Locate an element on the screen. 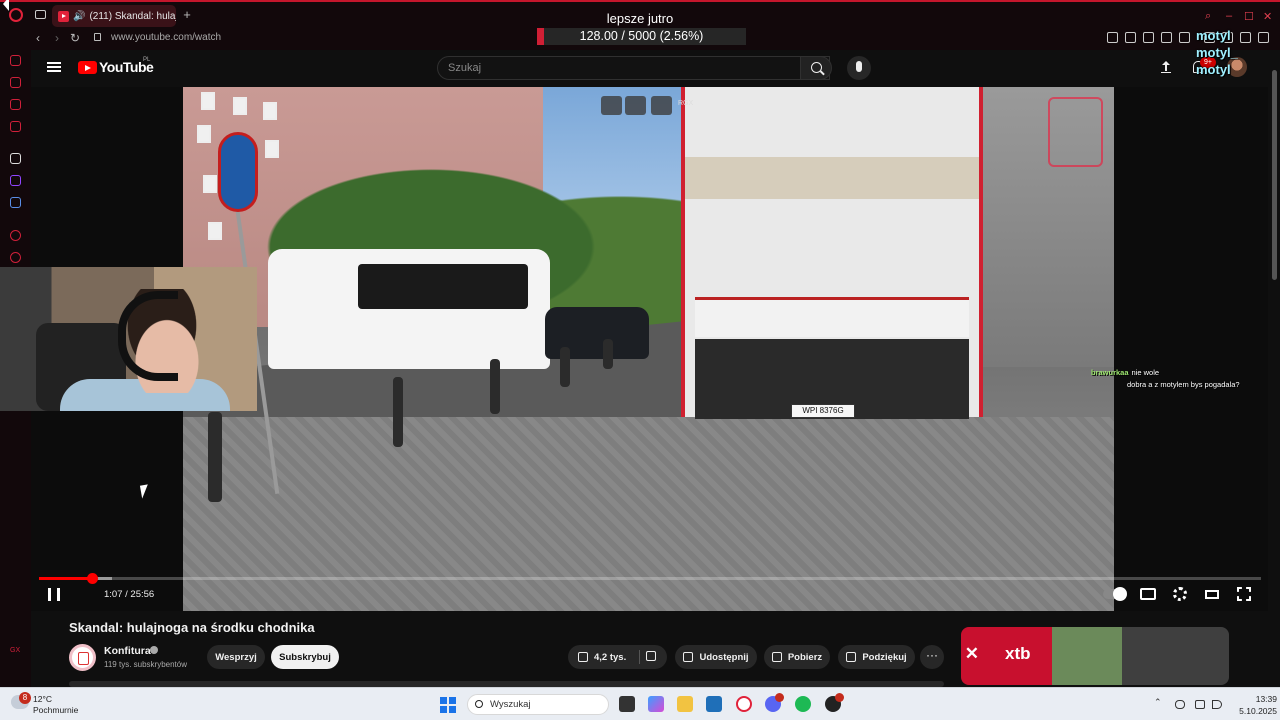 The width and height of the screenshot is (1280, 720). share-button: Udostępnij is located at coordinates (716, 657).